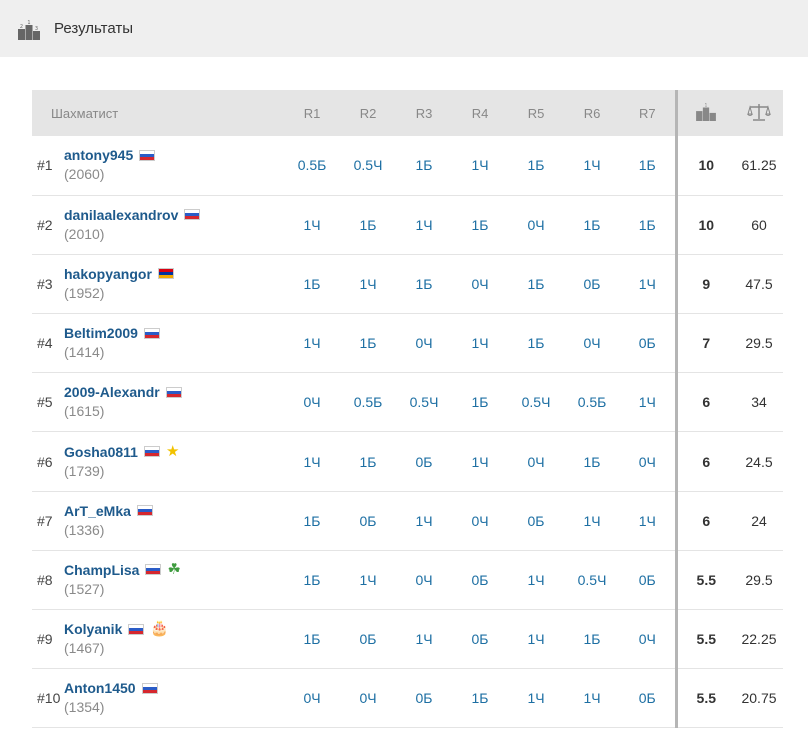 The width and height of the screenshot is (808, 732). I want to click on player-cell: hakopyangor (1952), so click(174, 283).